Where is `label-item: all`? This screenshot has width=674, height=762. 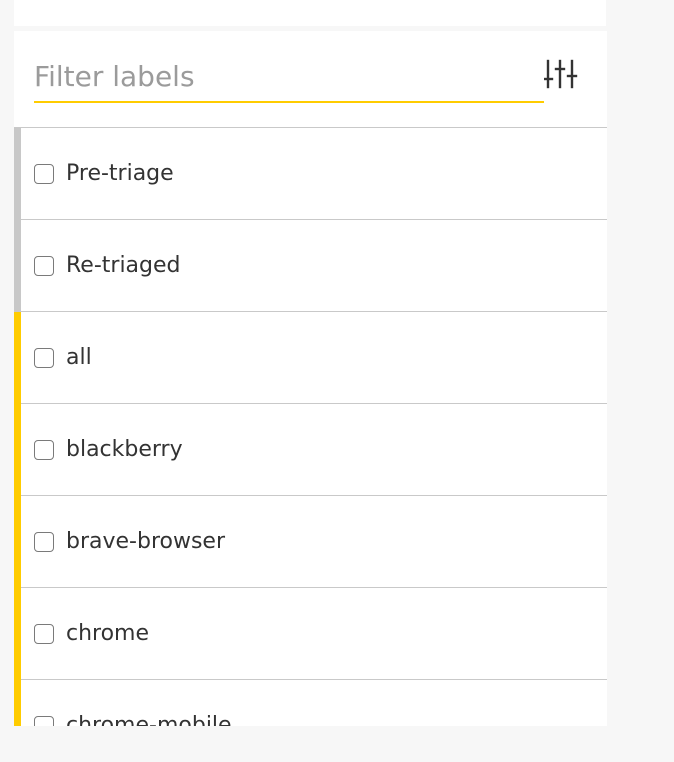 label-item: all is located at coordinates (310, 358).